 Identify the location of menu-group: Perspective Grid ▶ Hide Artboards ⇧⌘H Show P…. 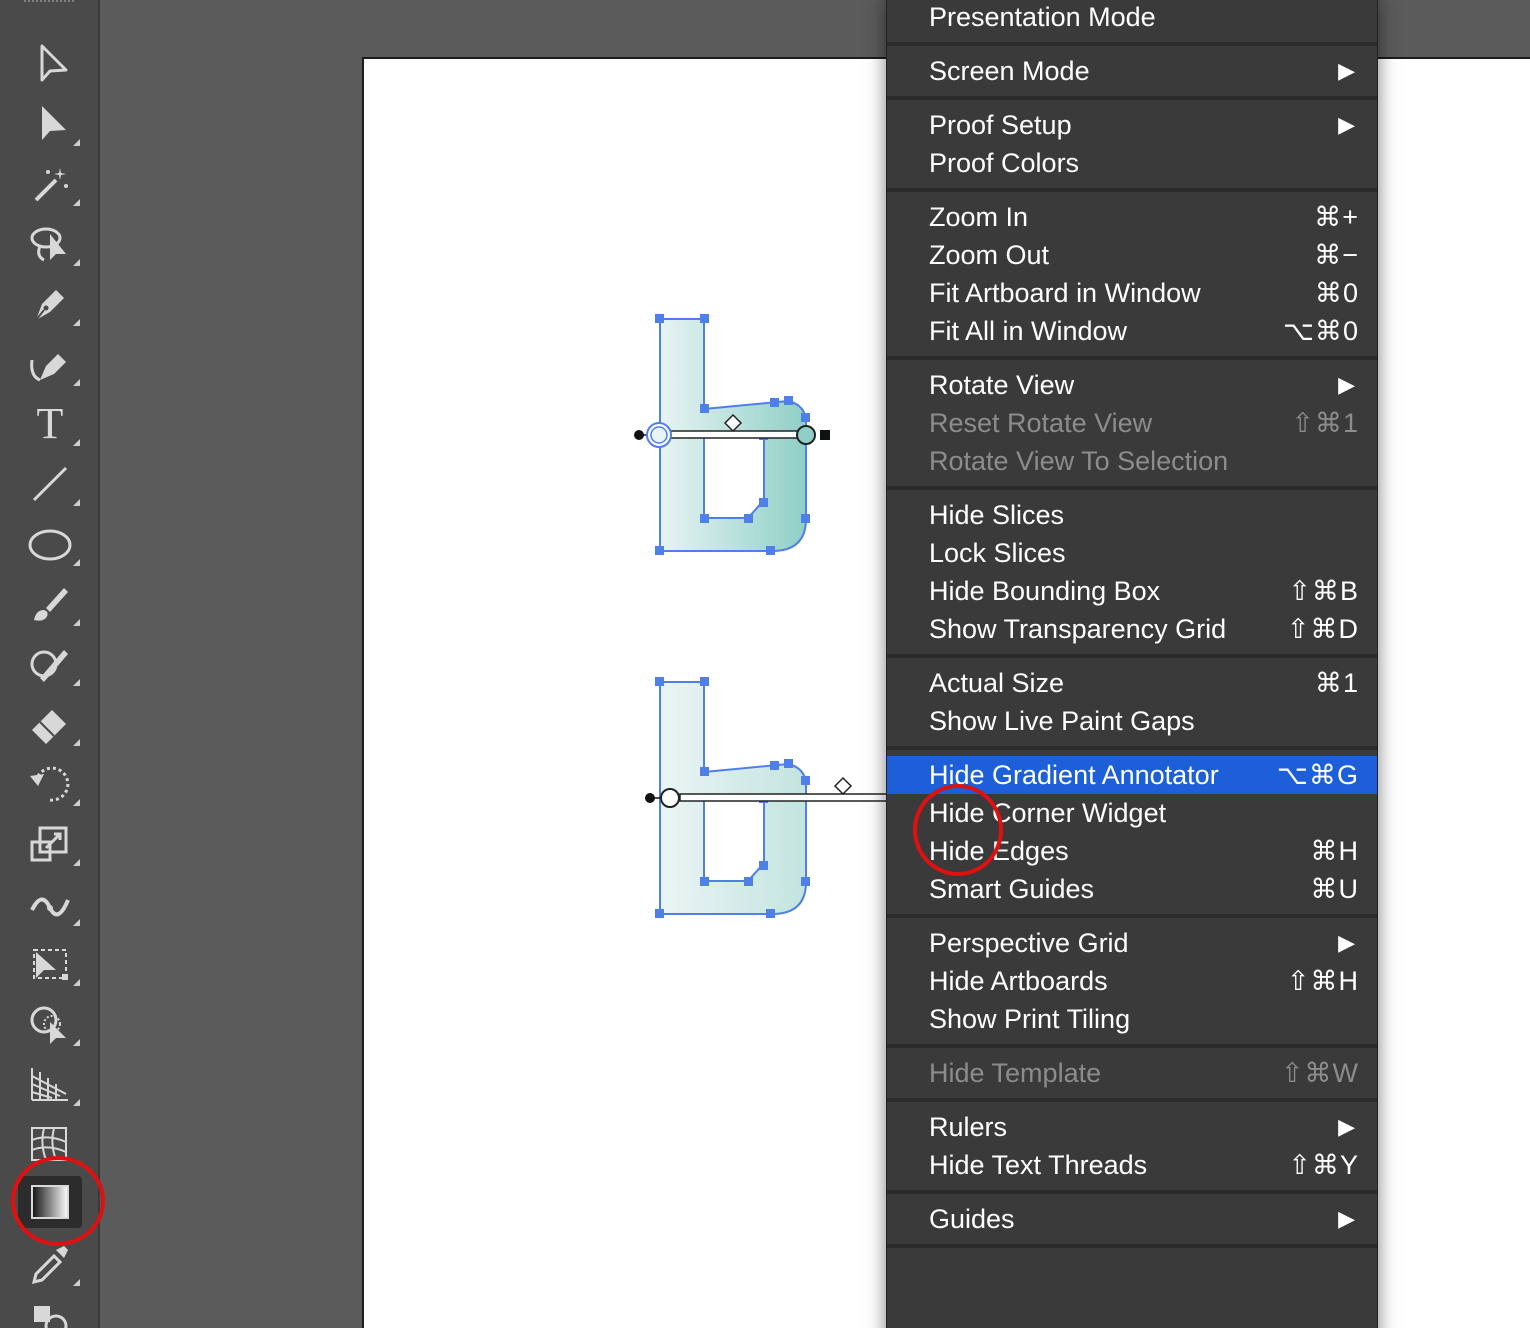
(1132, 983).